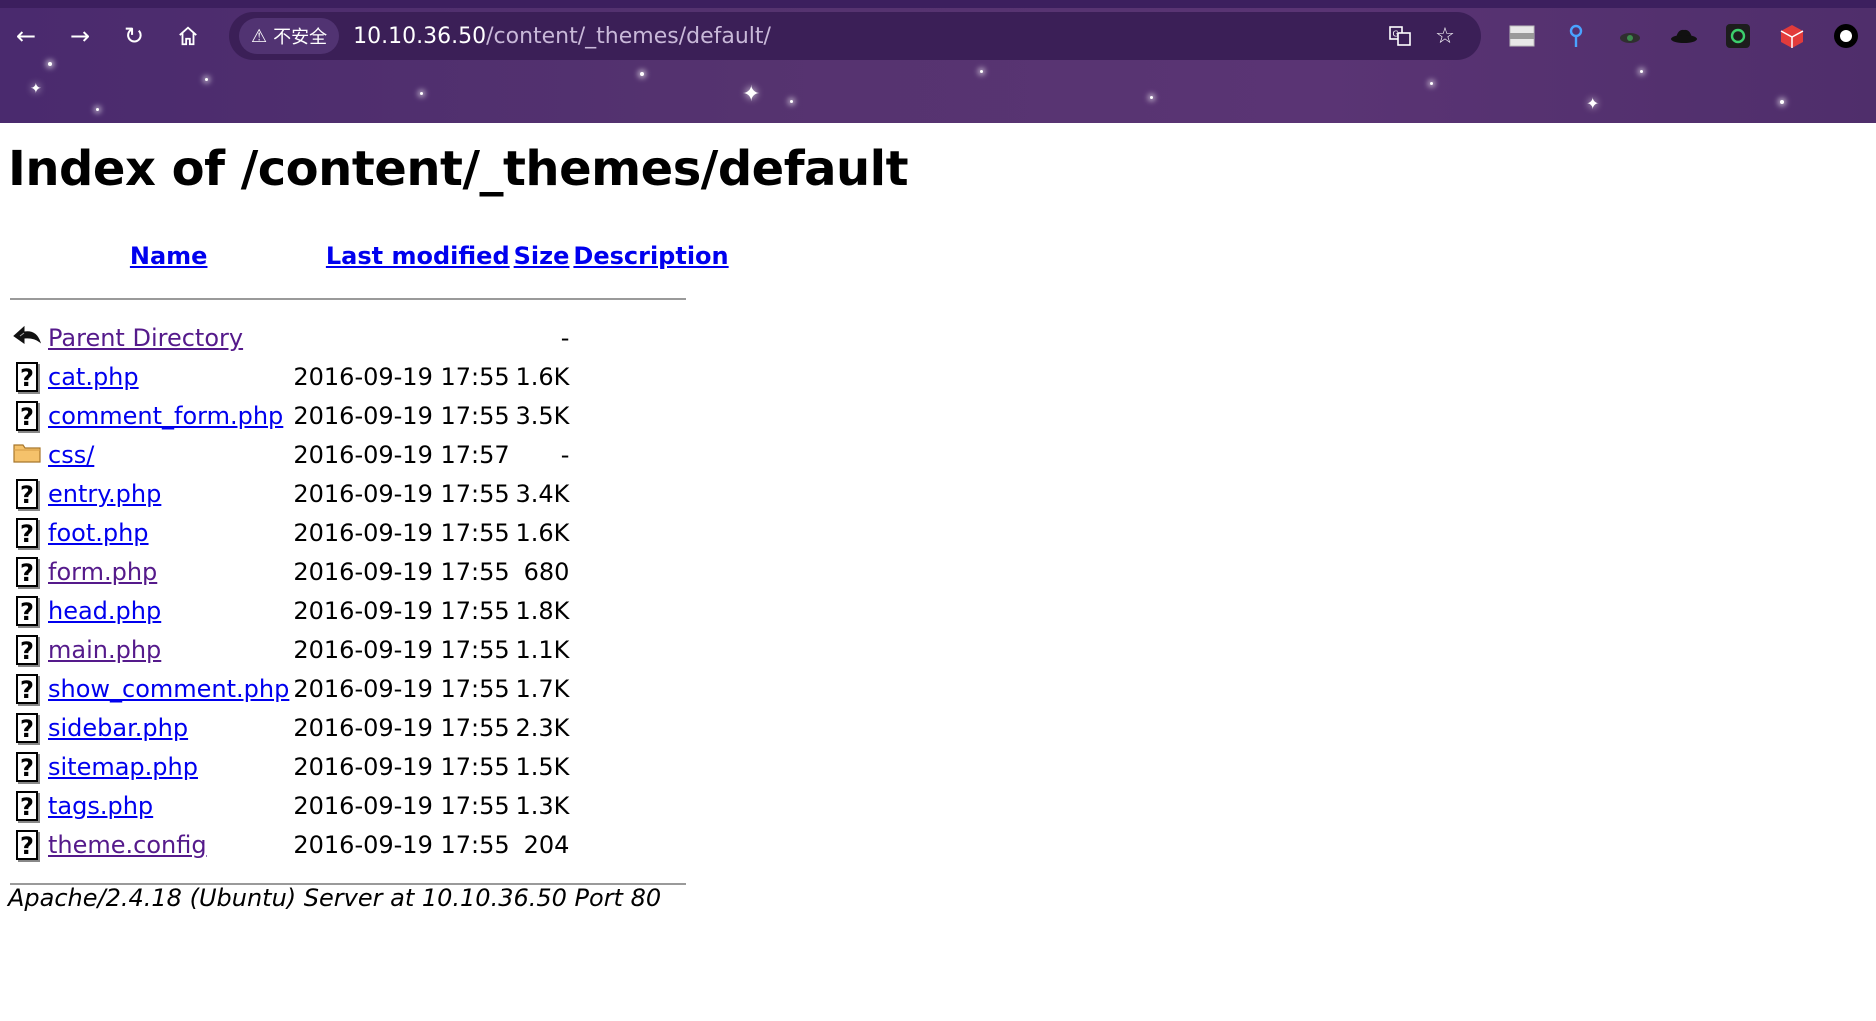  What do you see at coordinates (259, 36) in the screenshot?
I see `warning-icon: ⚠` at bounding box center [259, 36].